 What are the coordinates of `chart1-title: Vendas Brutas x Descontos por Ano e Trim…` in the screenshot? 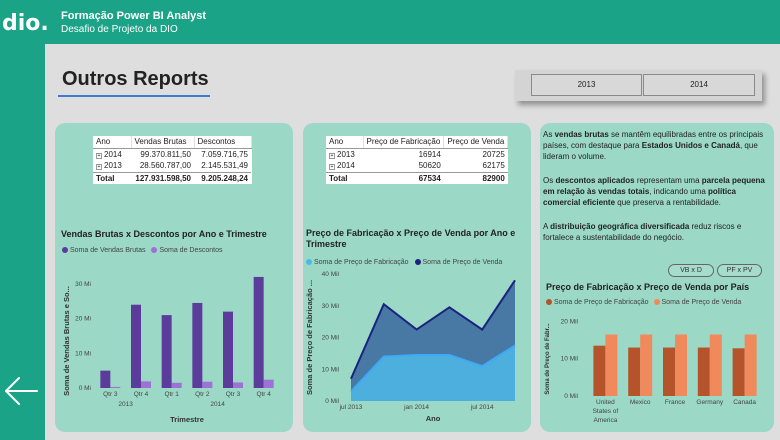 It's located at (164, 234).